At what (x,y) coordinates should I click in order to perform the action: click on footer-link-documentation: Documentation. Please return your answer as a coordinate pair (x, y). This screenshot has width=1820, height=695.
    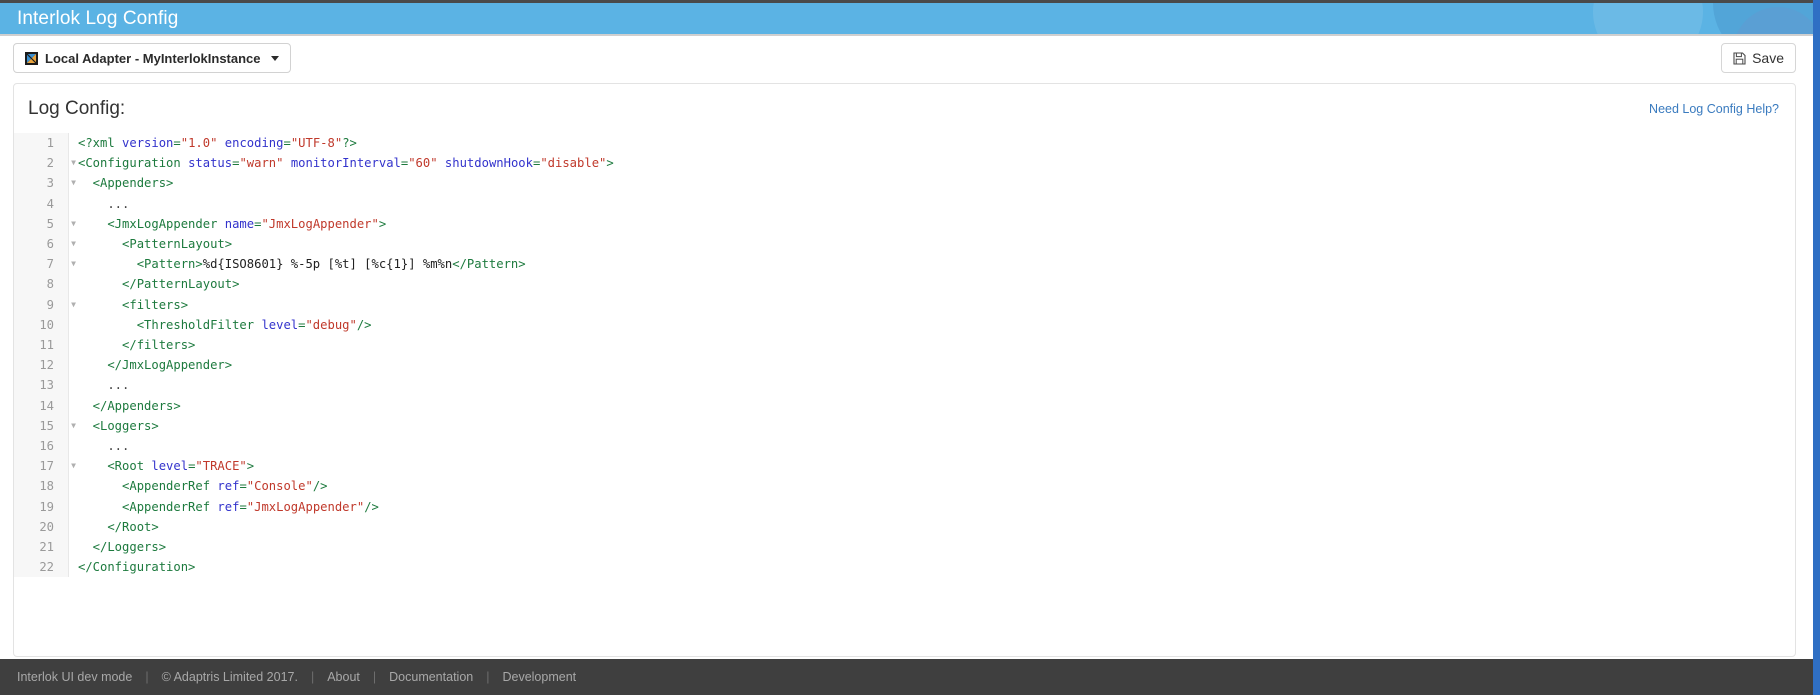
    Looking at the image, I should click on (431, 677).